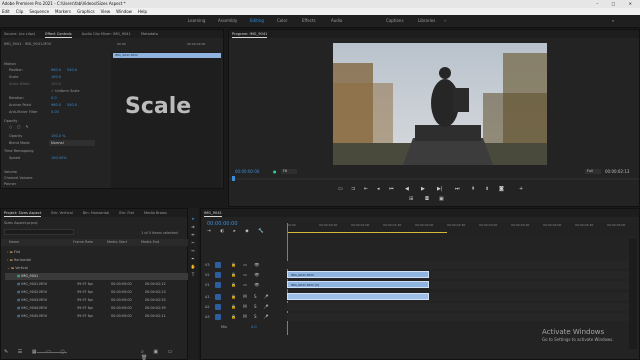  What do you see at coordinates (340, 189) in the screenshot?
I see `mark-in-icon: ▭` at bounding box center [340, 189].